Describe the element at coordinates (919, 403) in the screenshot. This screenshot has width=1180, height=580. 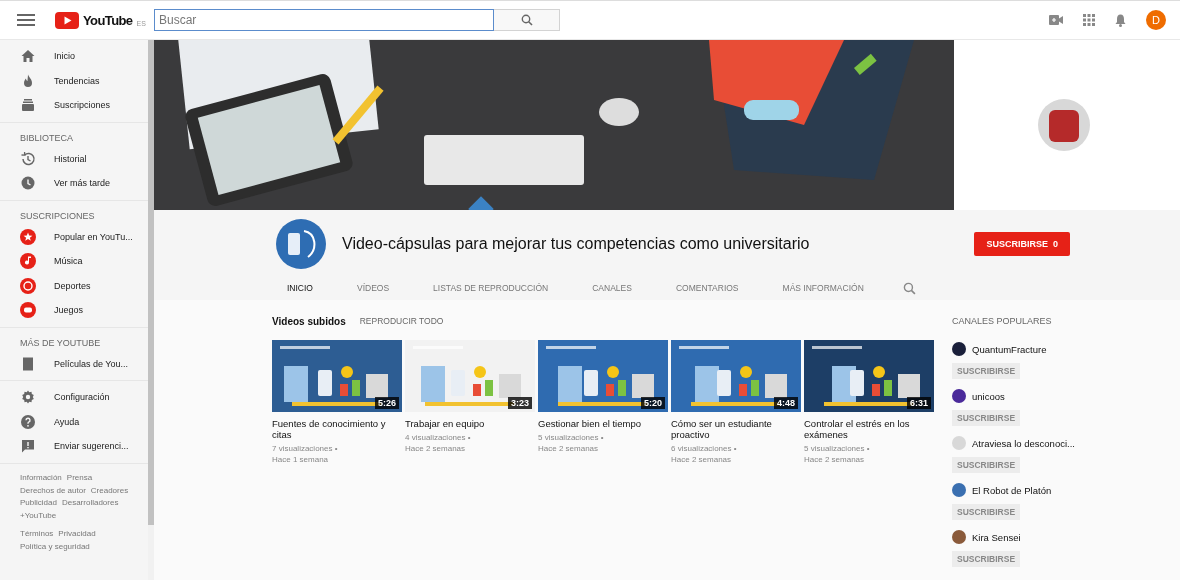
I see `video-duration: 6:31` at that location.